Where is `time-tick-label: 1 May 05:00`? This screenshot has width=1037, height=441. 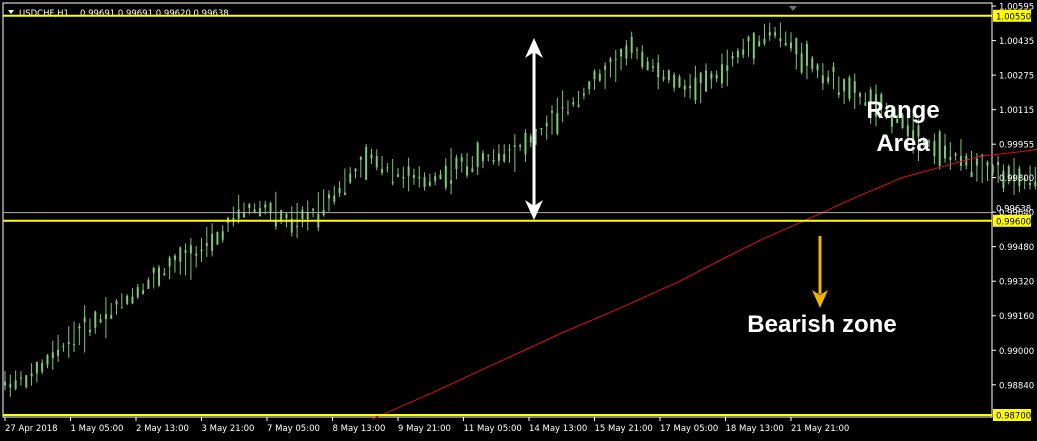 time-tick-label: 1 May 05:00 is located at coordinates (97, 429).